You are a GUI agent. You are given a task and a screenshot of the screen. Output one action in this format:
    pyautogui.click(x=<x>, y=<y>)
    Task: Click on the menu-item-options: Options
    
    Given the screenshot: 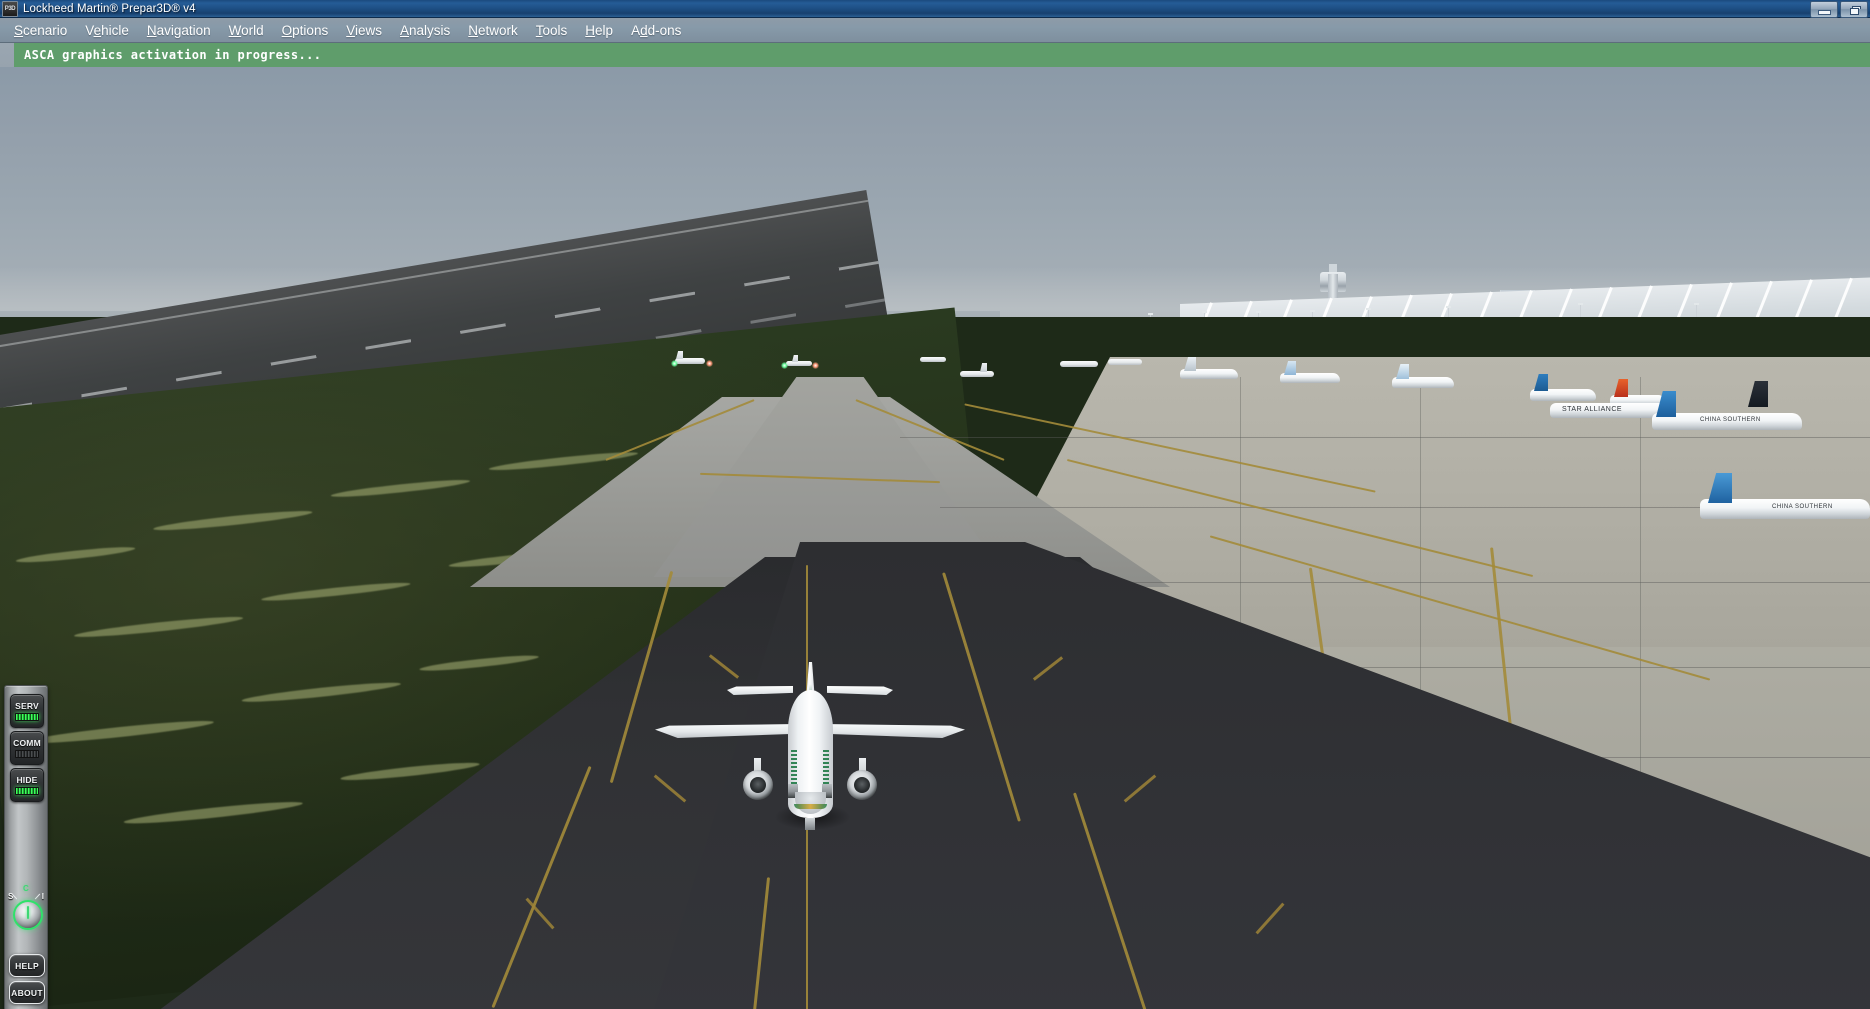 What is the action you would take?
    pyautogui.click(x=305, y=30)
    